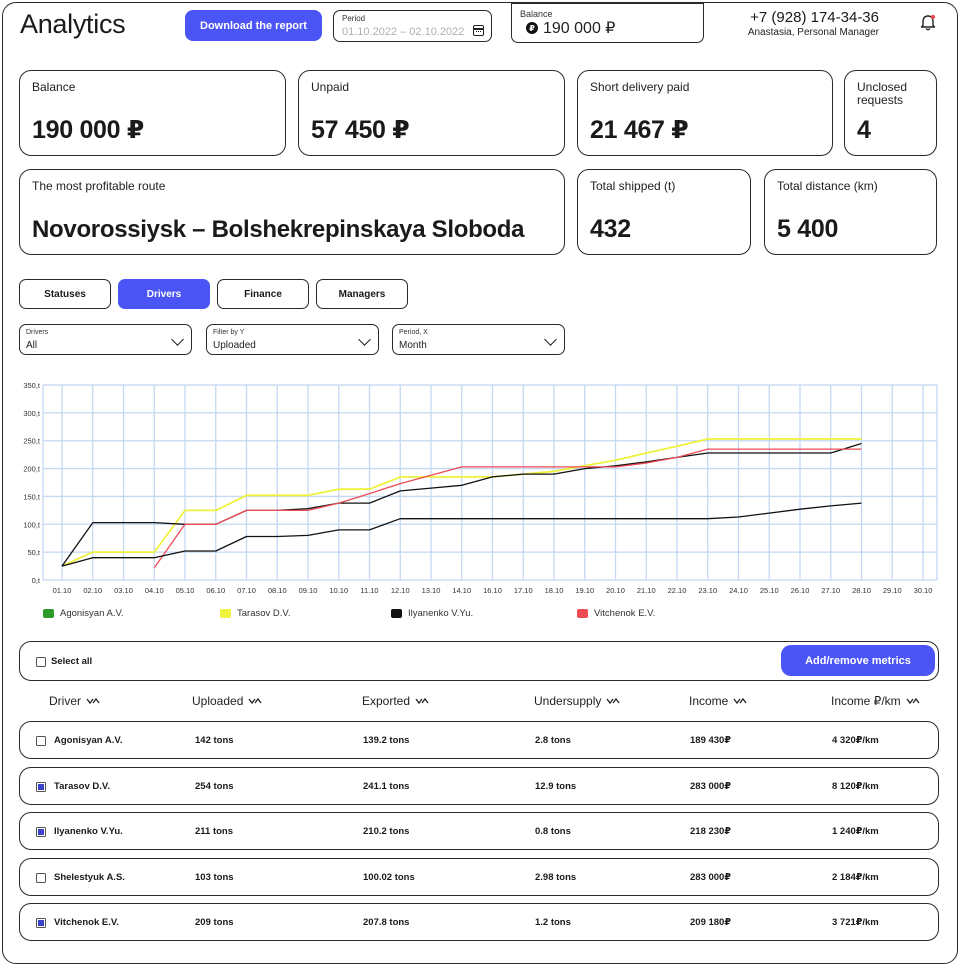 The width and height of the screenshot is (960, 966). I want to click on download-report-button: Download the report, so click(253, 25).